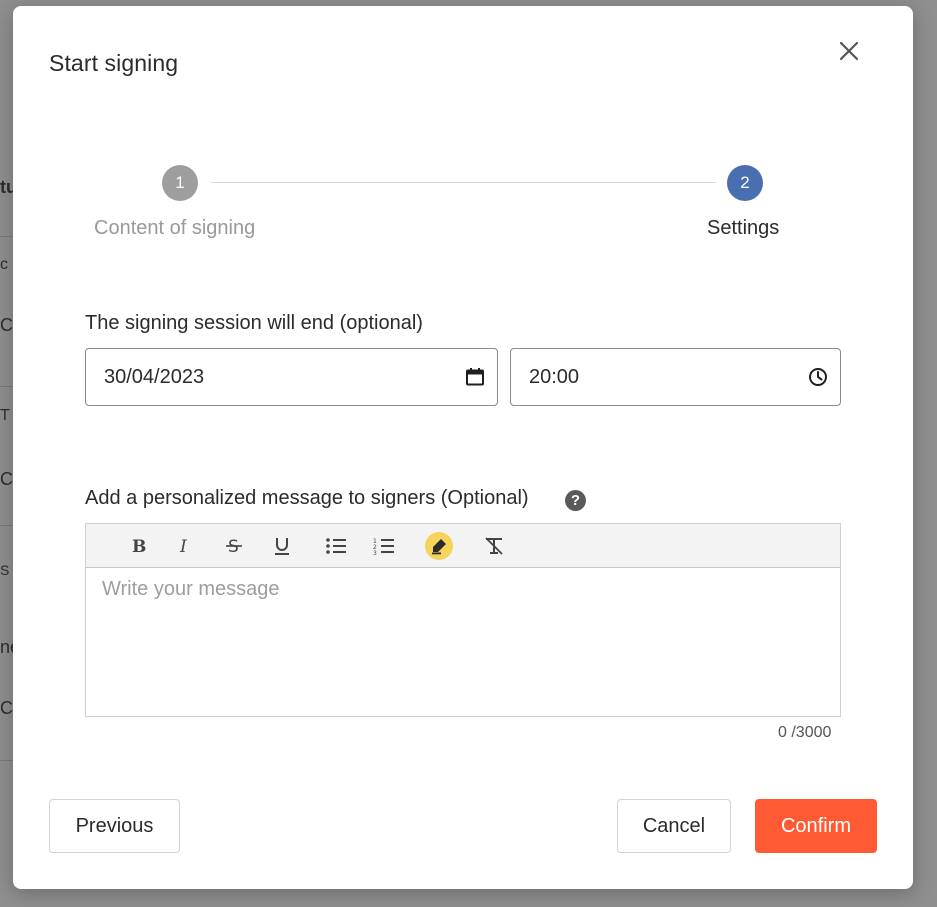 The height and width of the screenshot is (907, 937). I want to click on background-text: T, so click(5, 415).